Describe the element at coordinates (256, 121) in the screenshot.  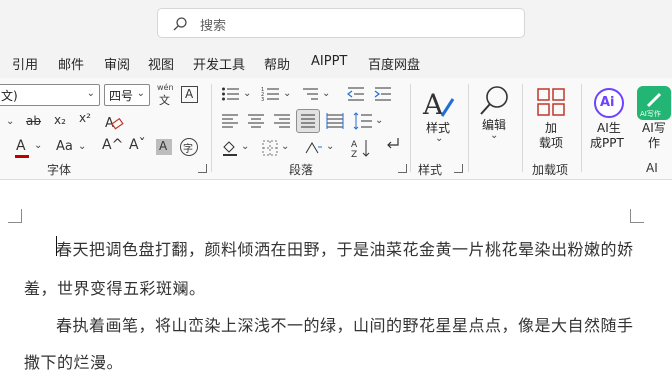
I see `align-center-icon` at that location.